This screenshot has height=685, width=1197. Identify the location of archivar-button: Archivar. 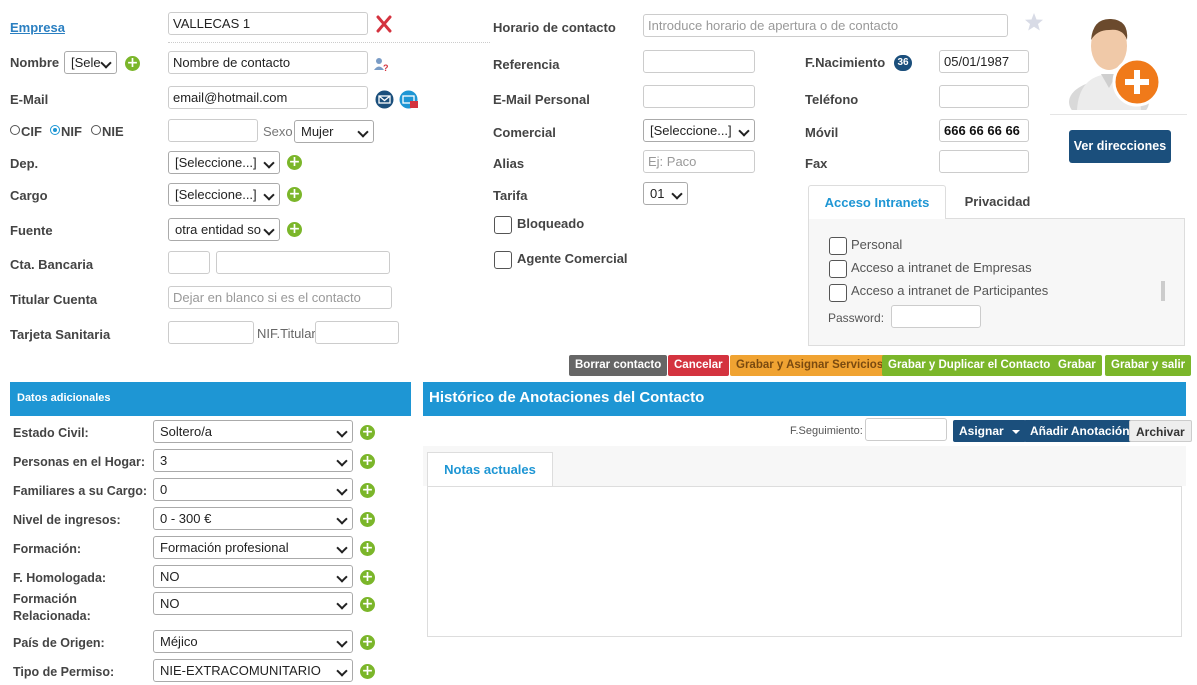
(1160, 431).